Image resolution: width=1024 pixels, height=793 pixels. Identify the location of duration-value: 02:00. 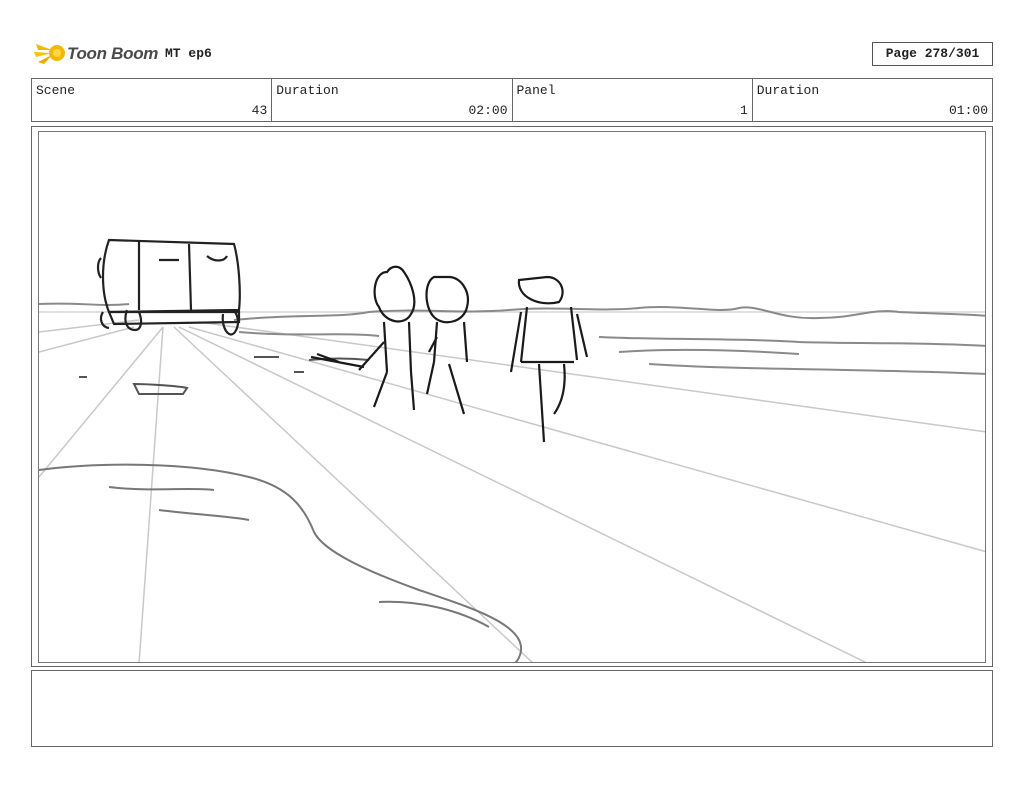
(488, 110).